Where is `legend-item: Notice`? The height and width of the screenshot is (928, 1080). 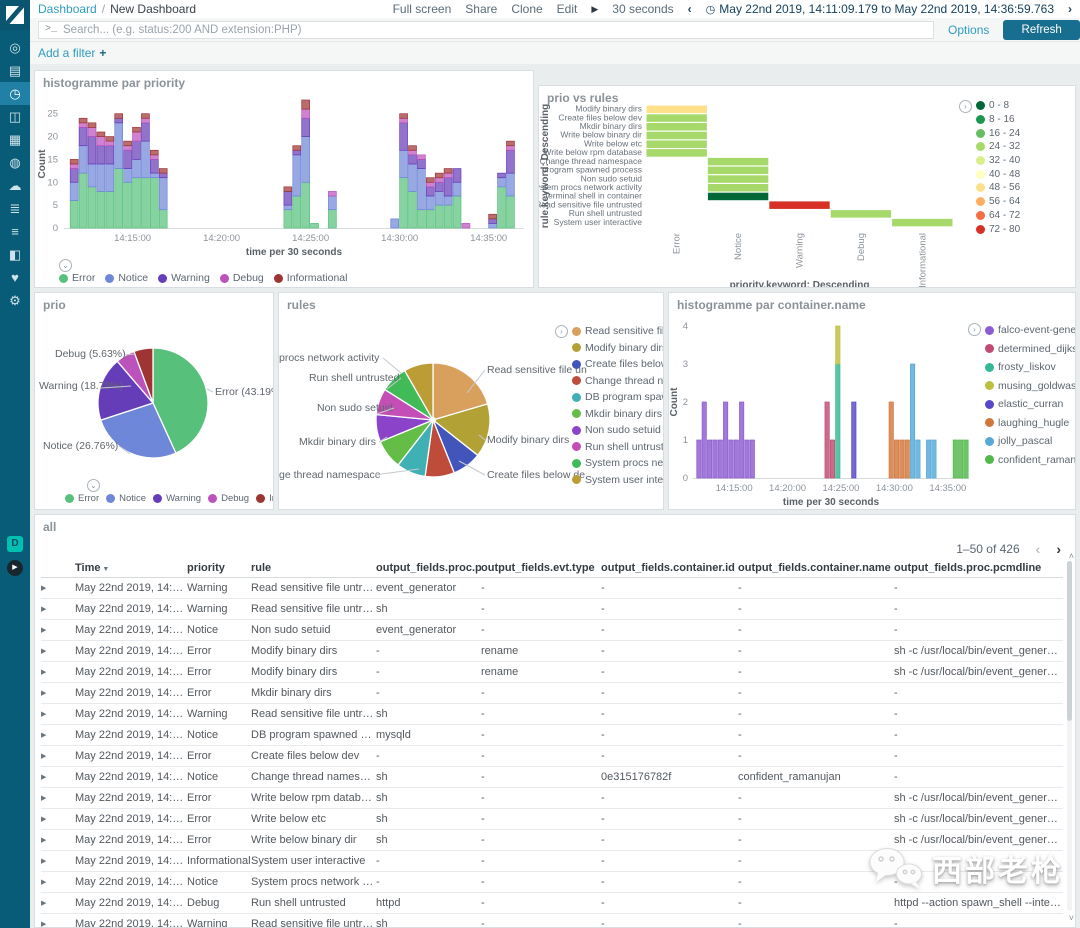
legend-item: Notice is located at coordinates (126, 278).